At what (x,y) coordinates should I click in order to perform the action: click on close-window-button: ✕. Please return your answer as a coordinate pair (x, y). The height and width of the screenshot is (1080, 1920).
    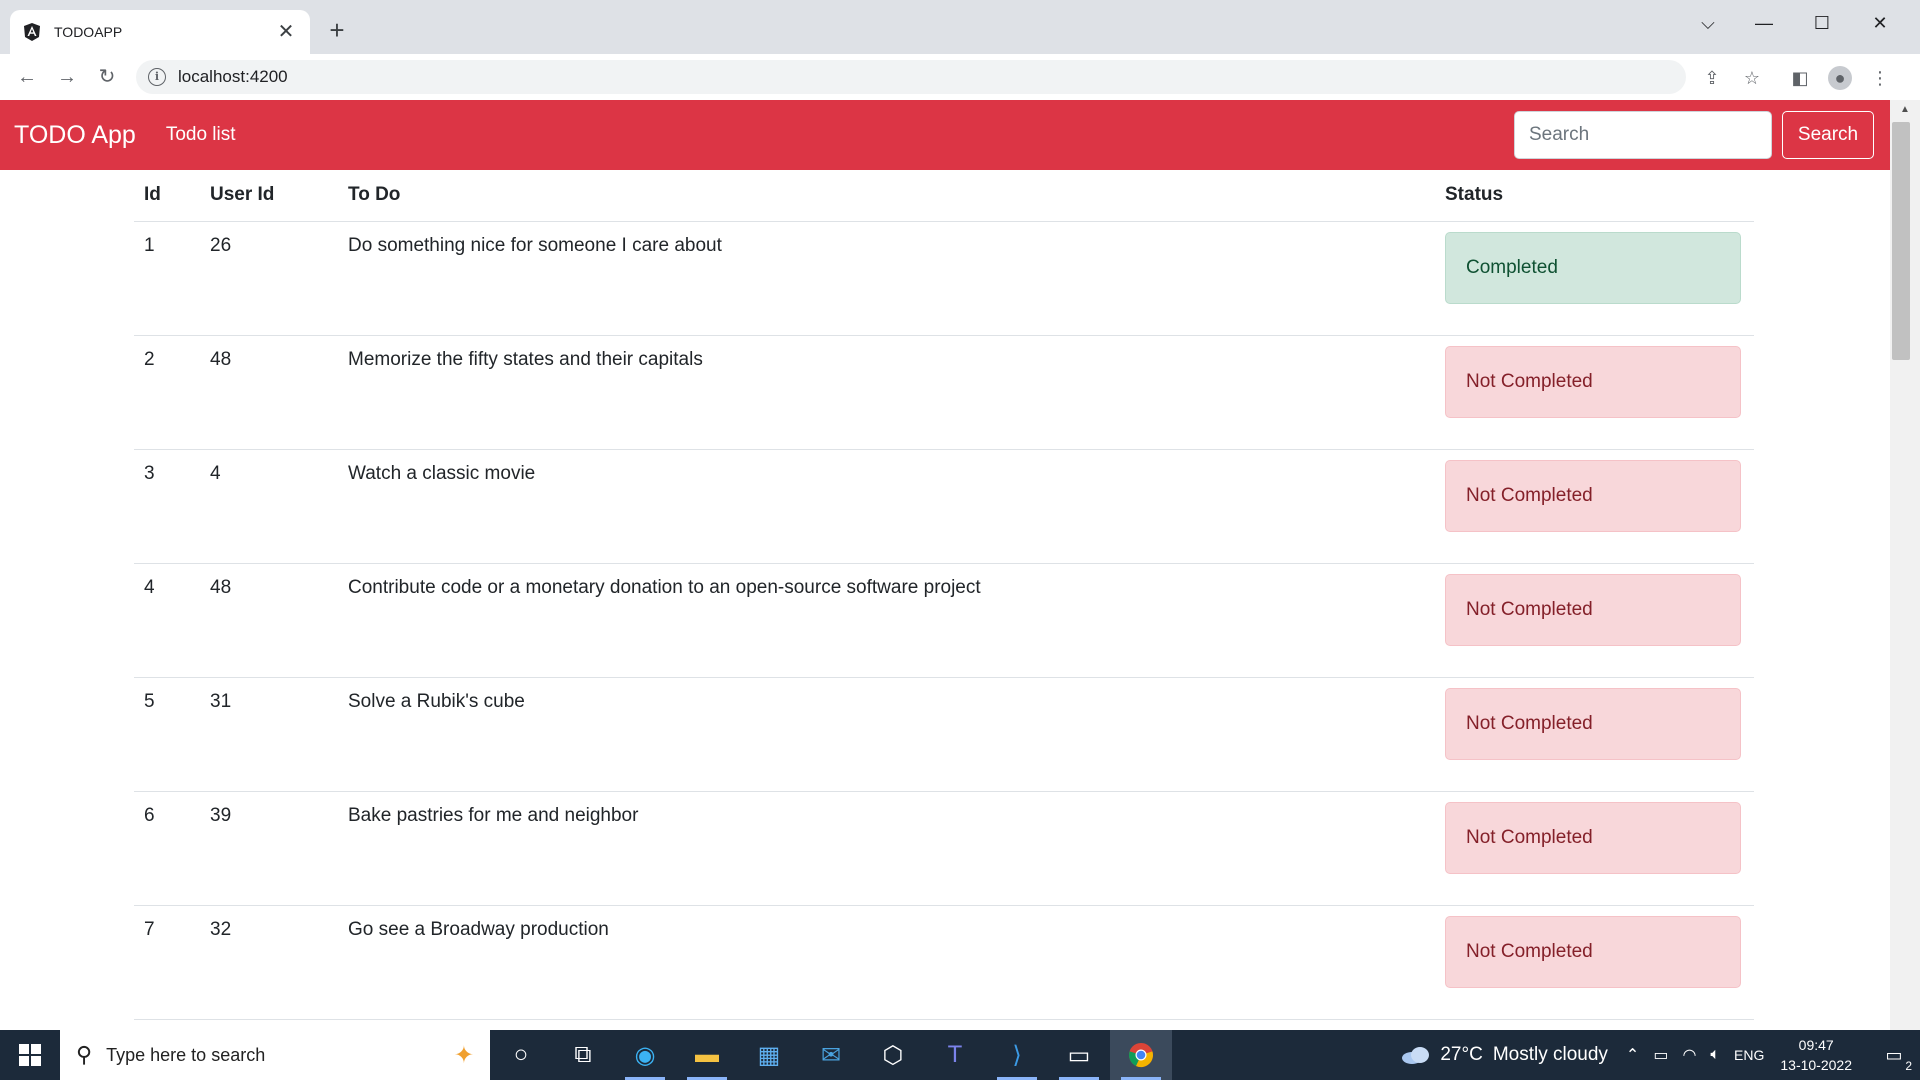
    Looking at the image, I should click on (1880, 23).